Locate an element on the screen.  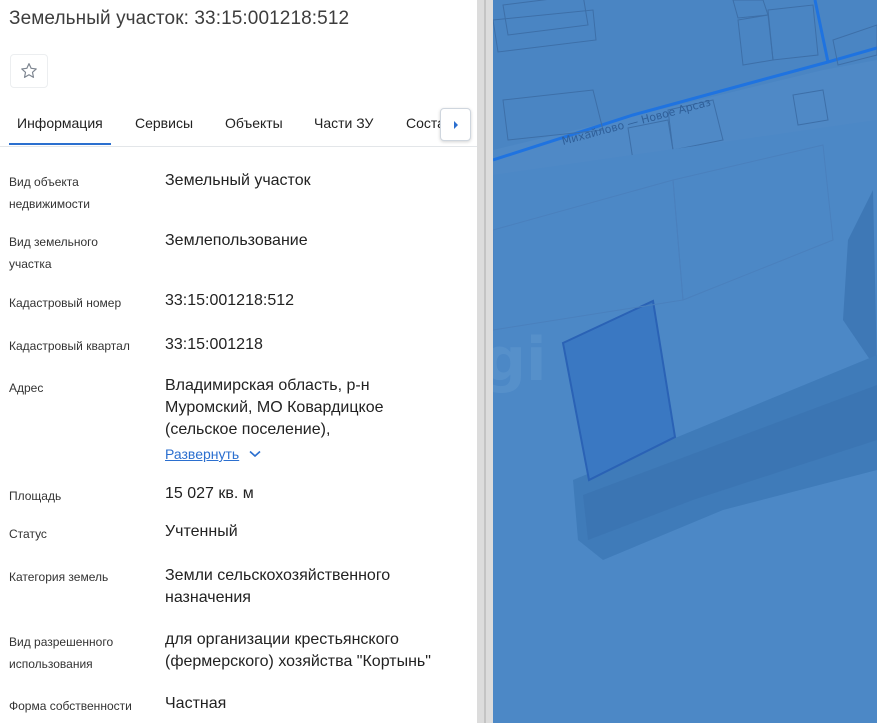
expand-address: Развернуть is located at coordinates (213, 454).